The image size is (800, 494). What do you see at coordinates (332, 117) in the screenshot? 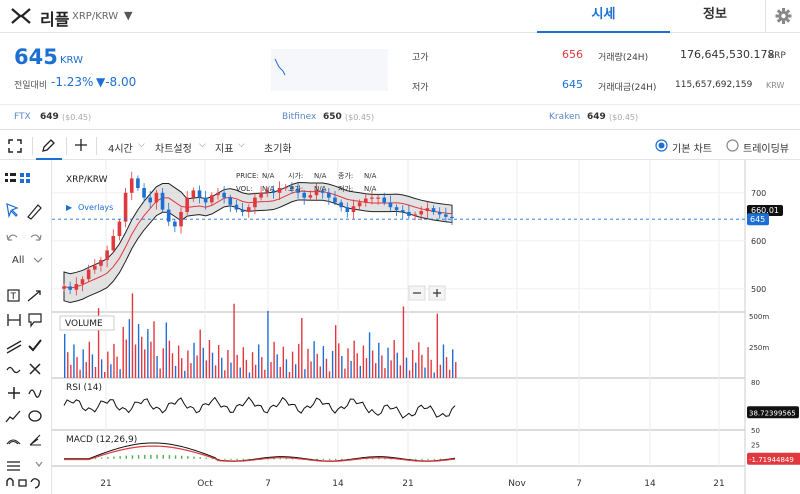
I see `exchange-price: 650` at bounding box center [332, 117].